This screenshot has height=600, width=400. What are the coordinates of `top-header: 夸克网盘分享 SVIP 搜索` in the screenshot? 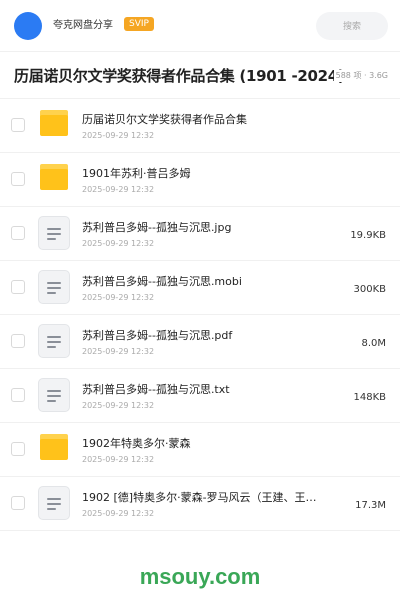 It's located at (200, 26).